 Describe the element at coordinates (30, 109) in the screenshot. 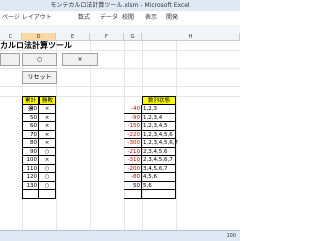

I see `cumulative-cell: 40` at that location.